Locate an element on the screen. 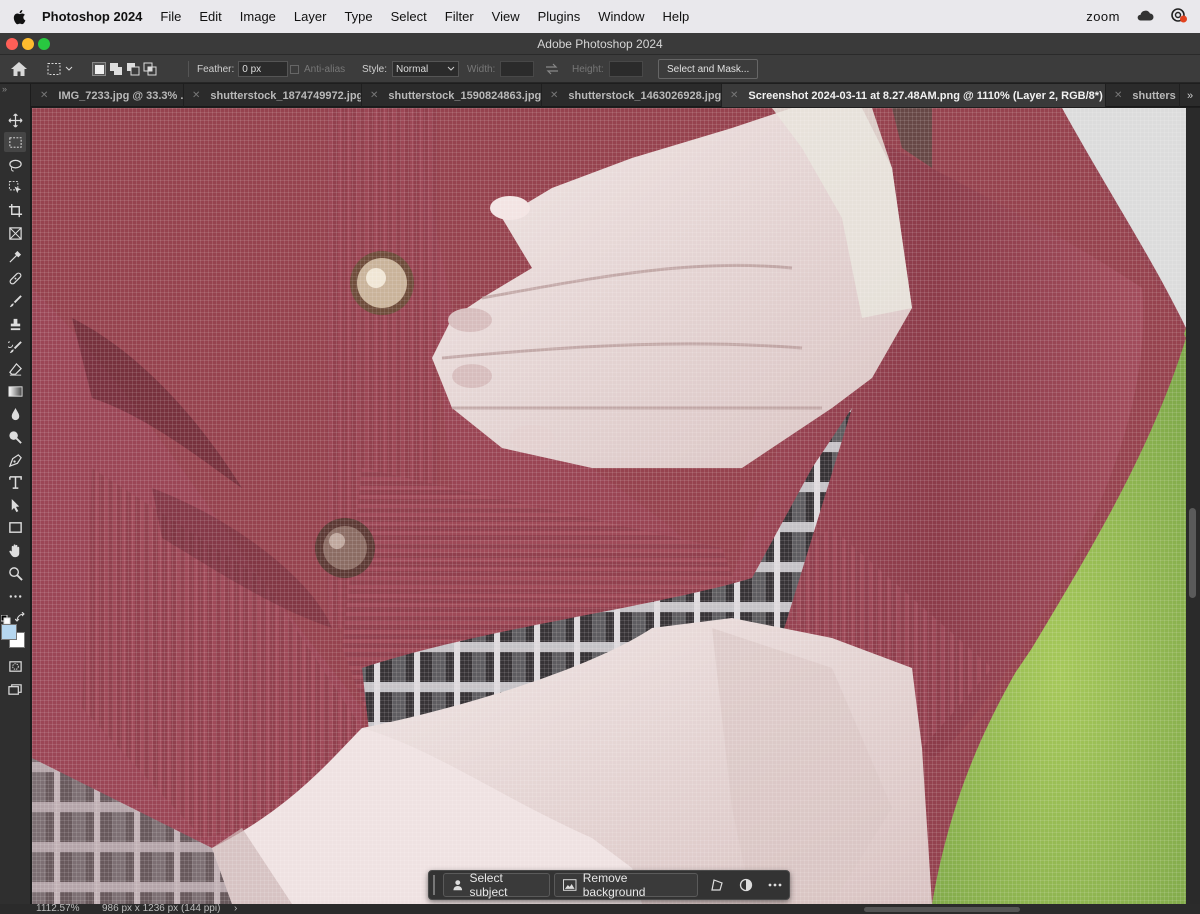 The height and width of the screenshot is (914, 1200). menu-select: Select is located at coordinates (409, 16).